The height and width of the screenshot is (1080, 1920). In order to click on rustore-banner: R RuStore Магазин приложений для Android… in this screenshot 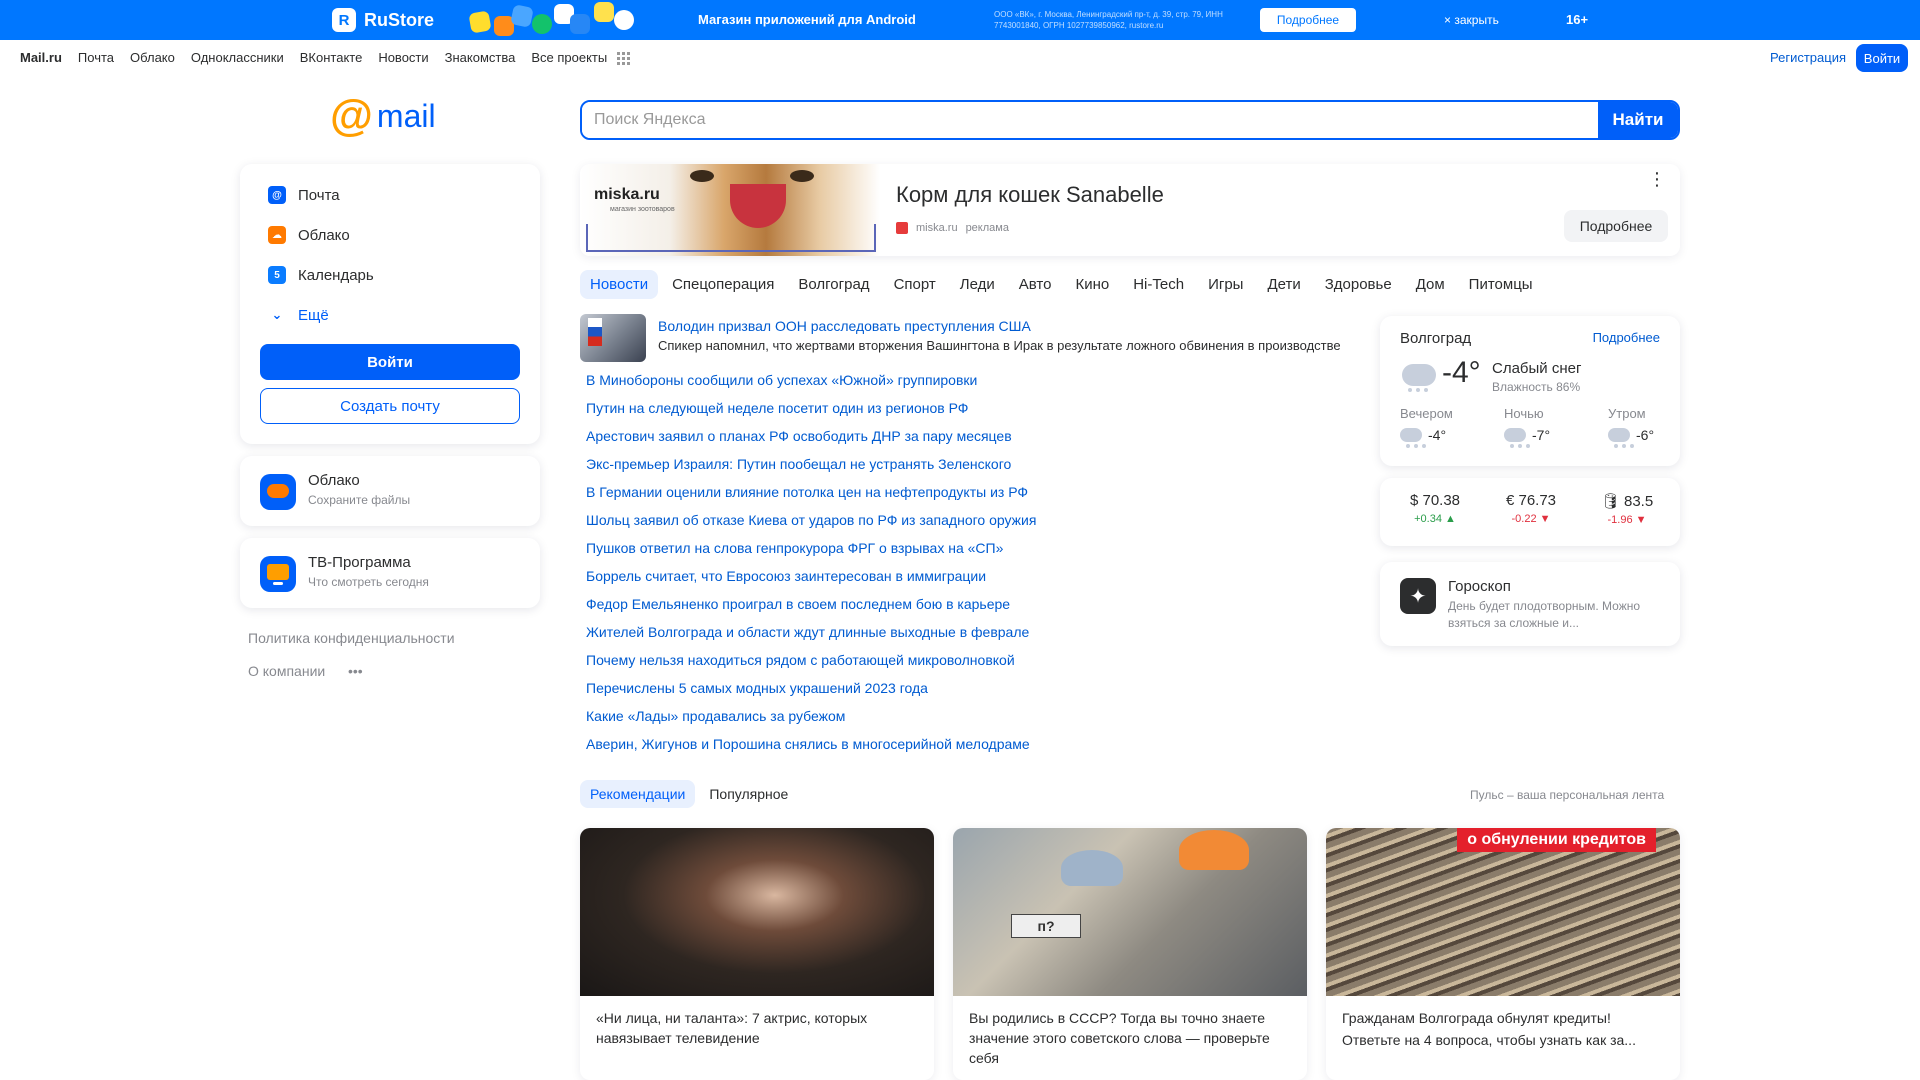, I will do `click(960, 20)`.